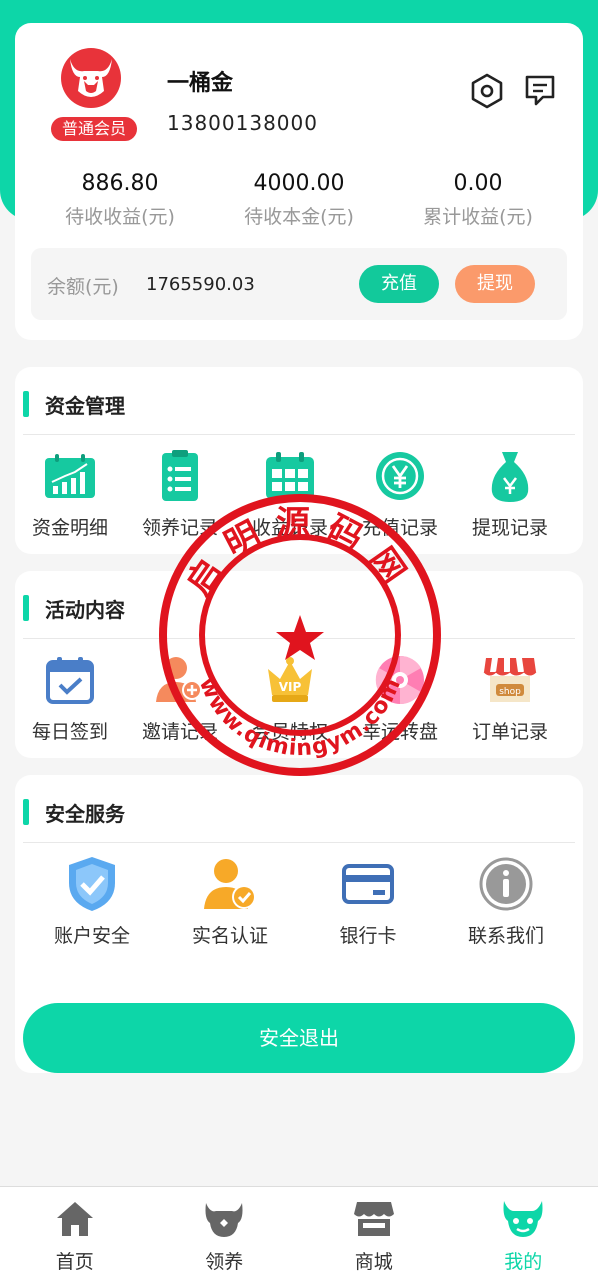  Describe the element at coordinates (299, 217) in the screenshot. I see `stat-label: 待收本金(元)` at that location.